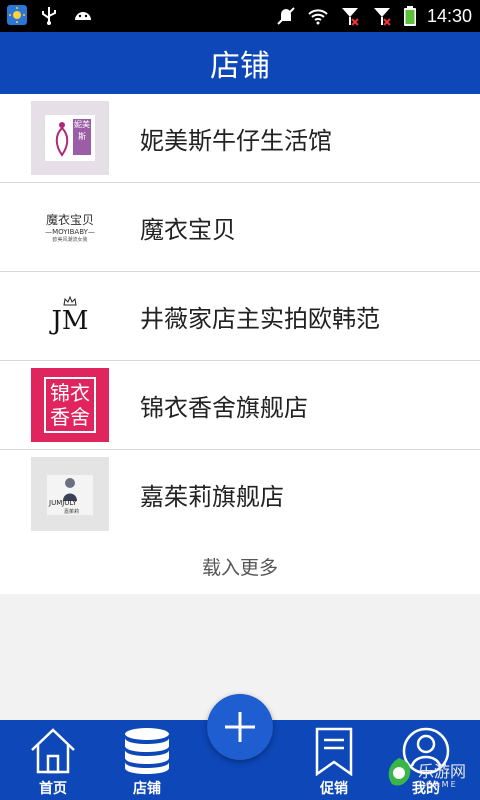  Describe the element at coordinates (69, 220) in the screenshot. I see `logo-text: 魔衣宝贝` at that location.